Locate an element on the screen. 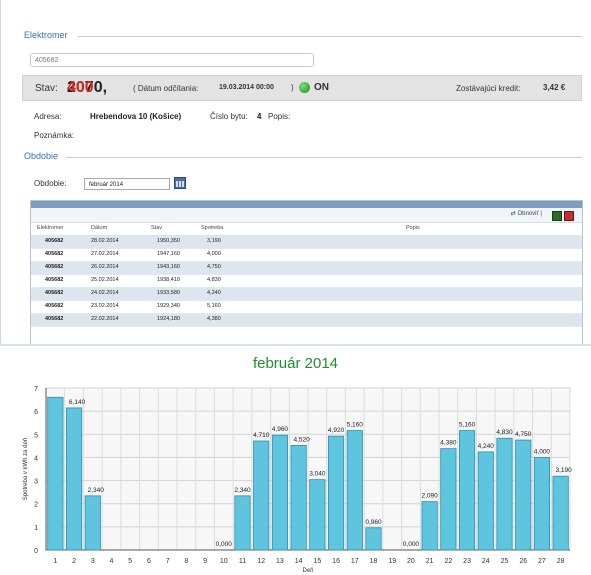 This screenshot has width=591, height=575. data-label: 5,160 is located at coordinates (355, 425).